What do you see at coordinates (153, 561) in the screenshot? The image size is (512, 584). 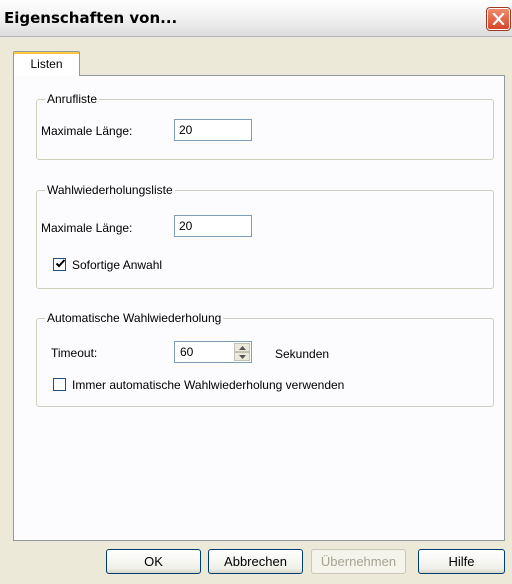 I see `ok-button: OK` at bounding box center [153, 561].